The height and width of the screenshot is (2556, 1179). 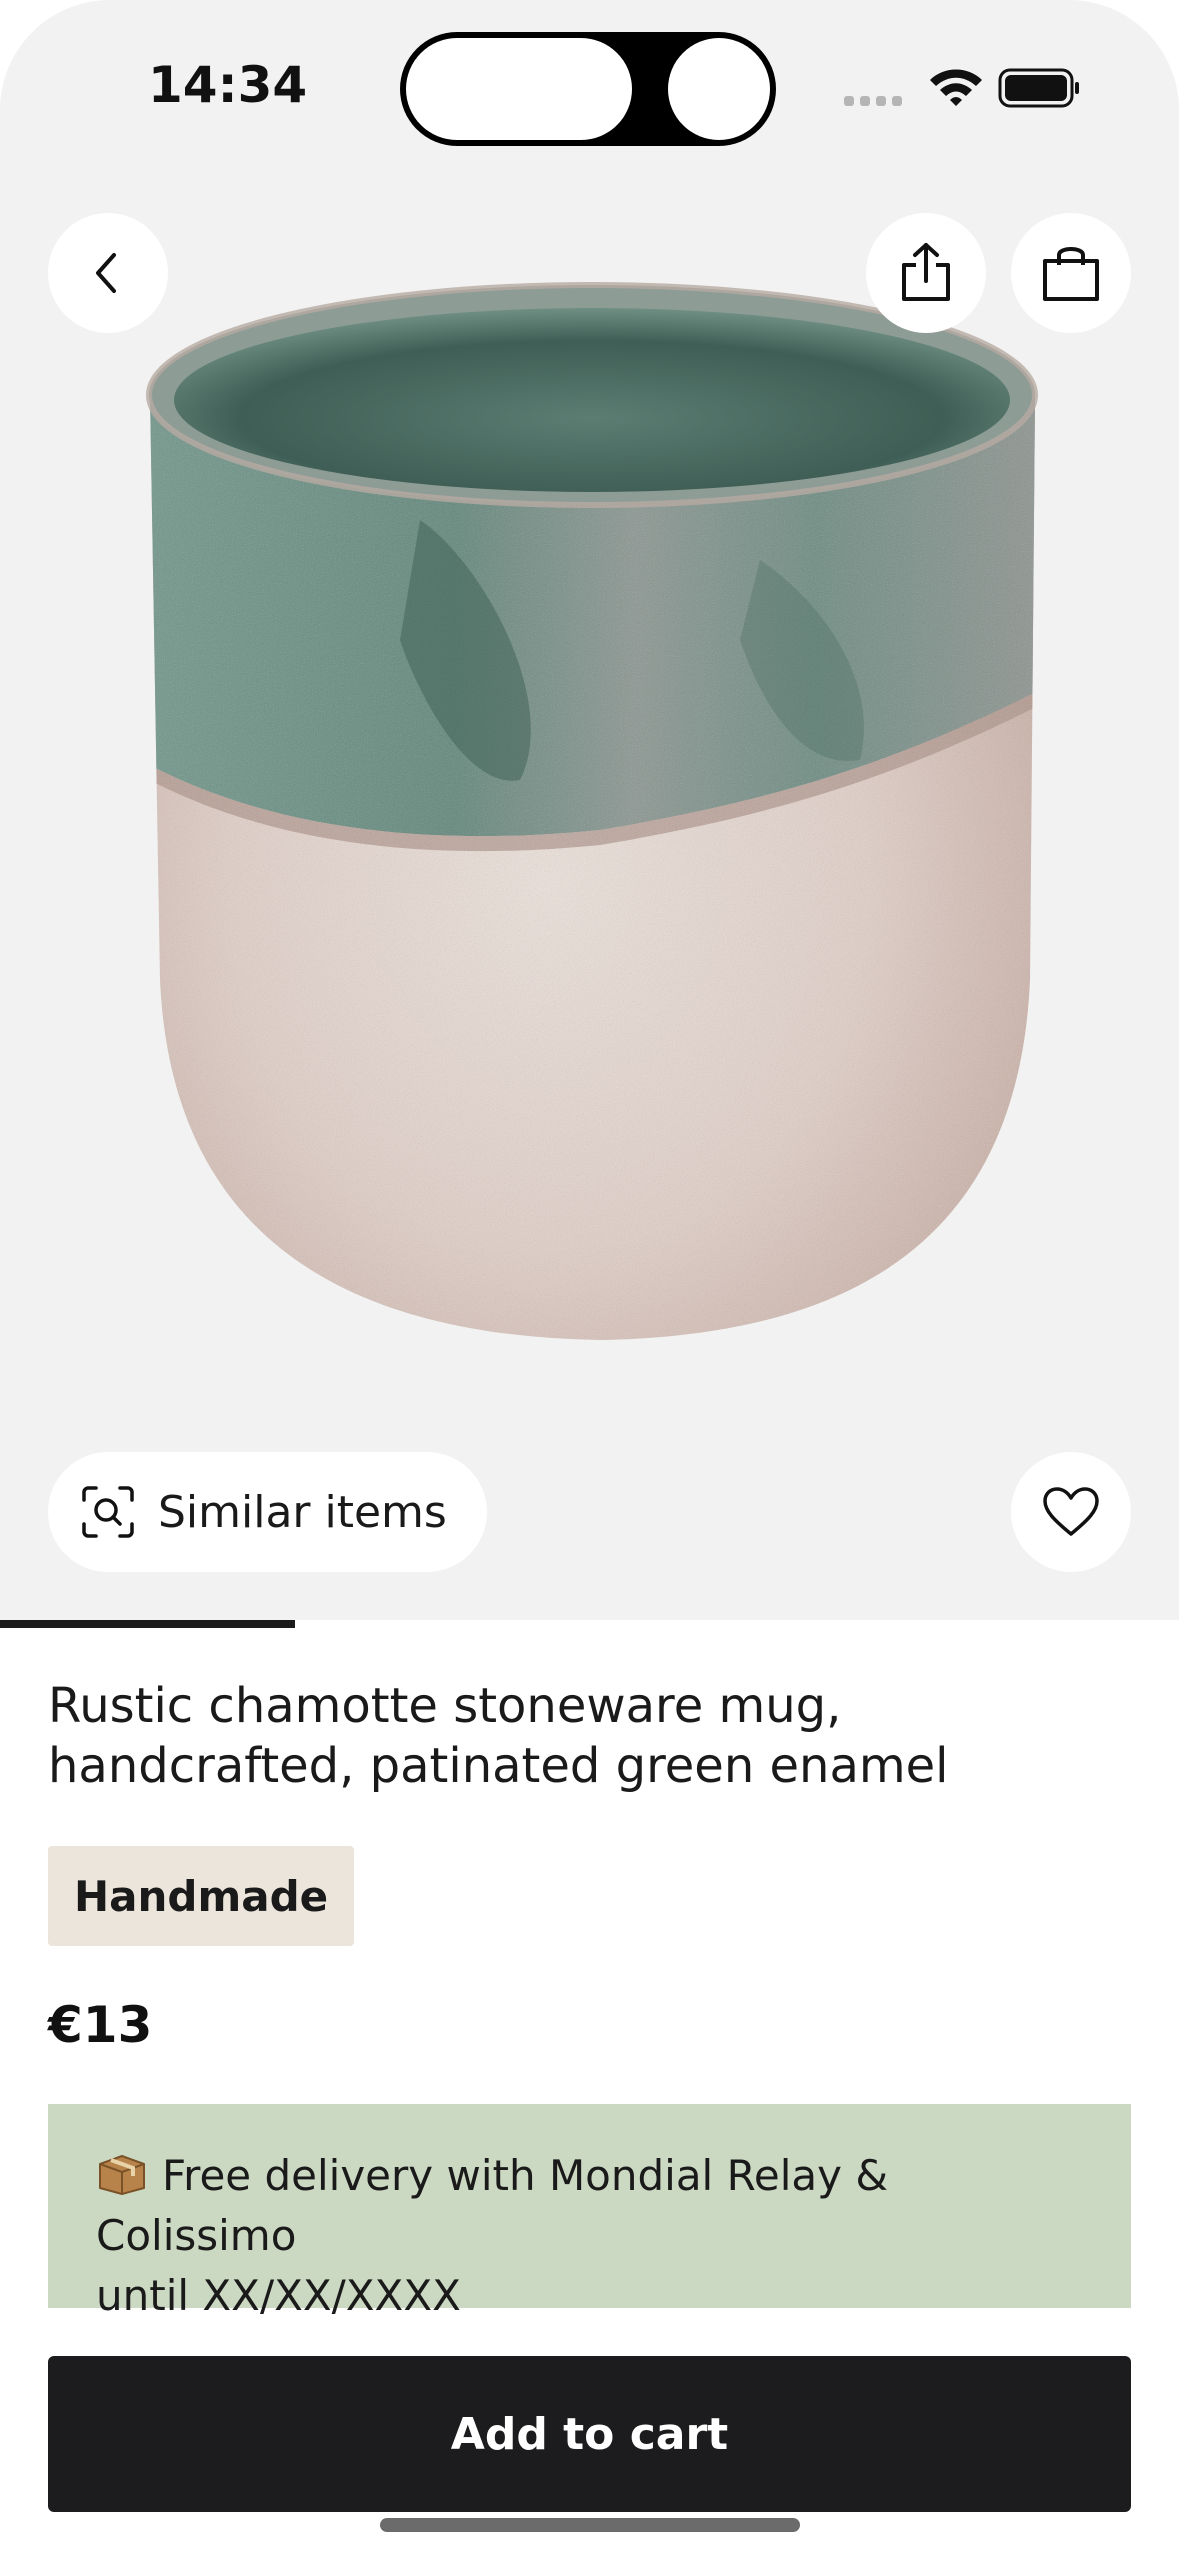 I want to click on bag-button, so click(x=1071, y=273).